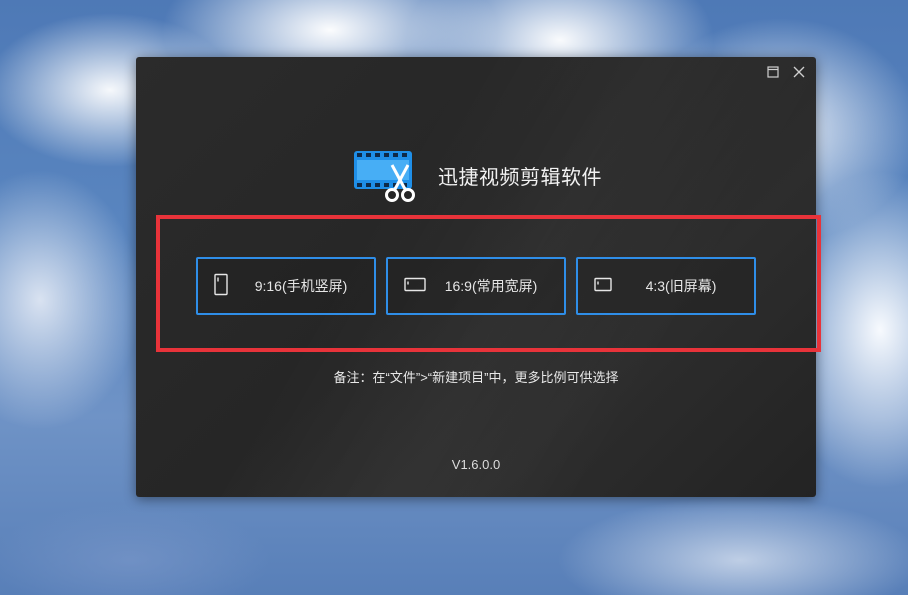 The image size is (908, 595). I want to click on note-text: 备注：在“文件”>“新建项目”中，更多比例可供选择, so click(476, 377).